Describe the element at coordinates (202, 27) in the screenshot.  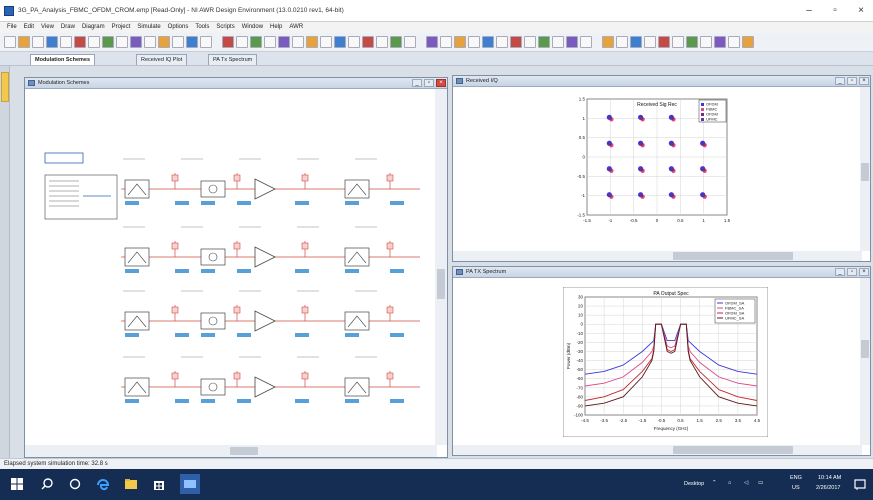
I see `menu-tools: Tools` at that location.